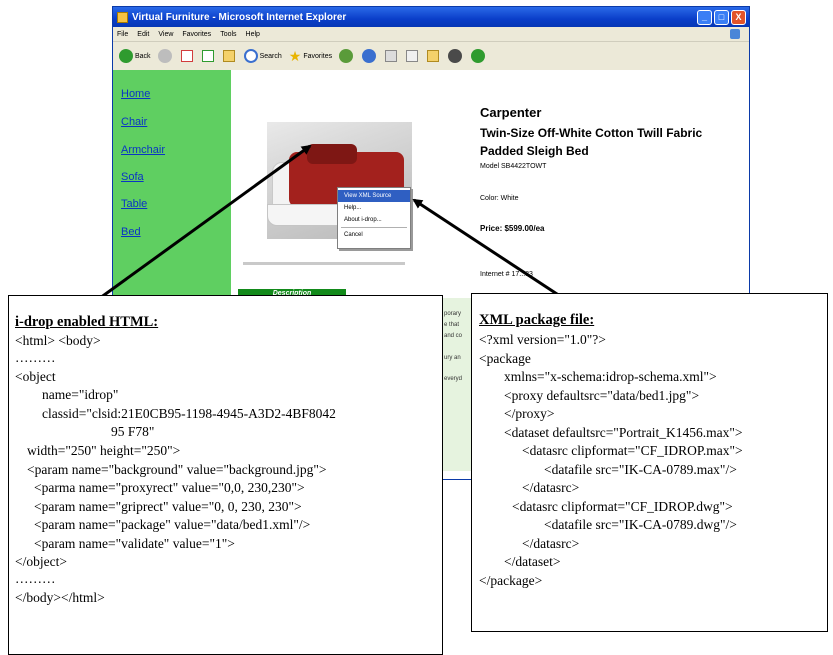 Image resolution: width=833 pixels, height=655 pixels. Describe the element at coordinates (537, 320) in the screenshot. I see `xml-box-title: XML package file:` at that location.